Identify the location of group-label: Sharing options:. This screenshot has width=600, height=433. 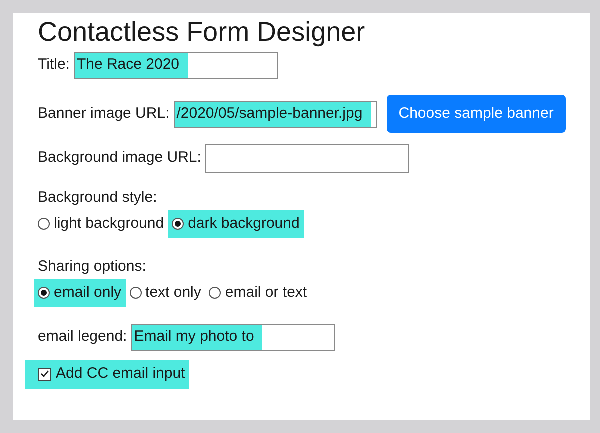
(92, 267).